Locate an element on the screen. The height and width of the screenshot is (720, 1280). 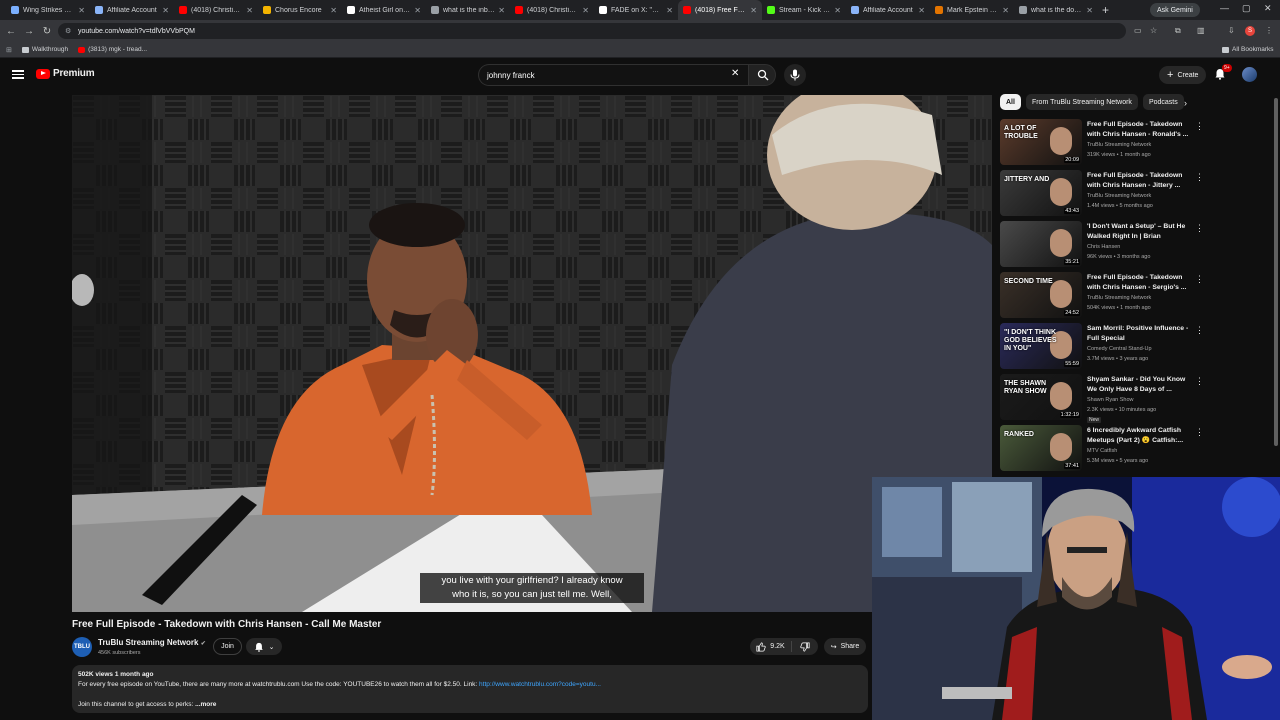
reload-icon: ↻ is located at coordinates (47, 31).